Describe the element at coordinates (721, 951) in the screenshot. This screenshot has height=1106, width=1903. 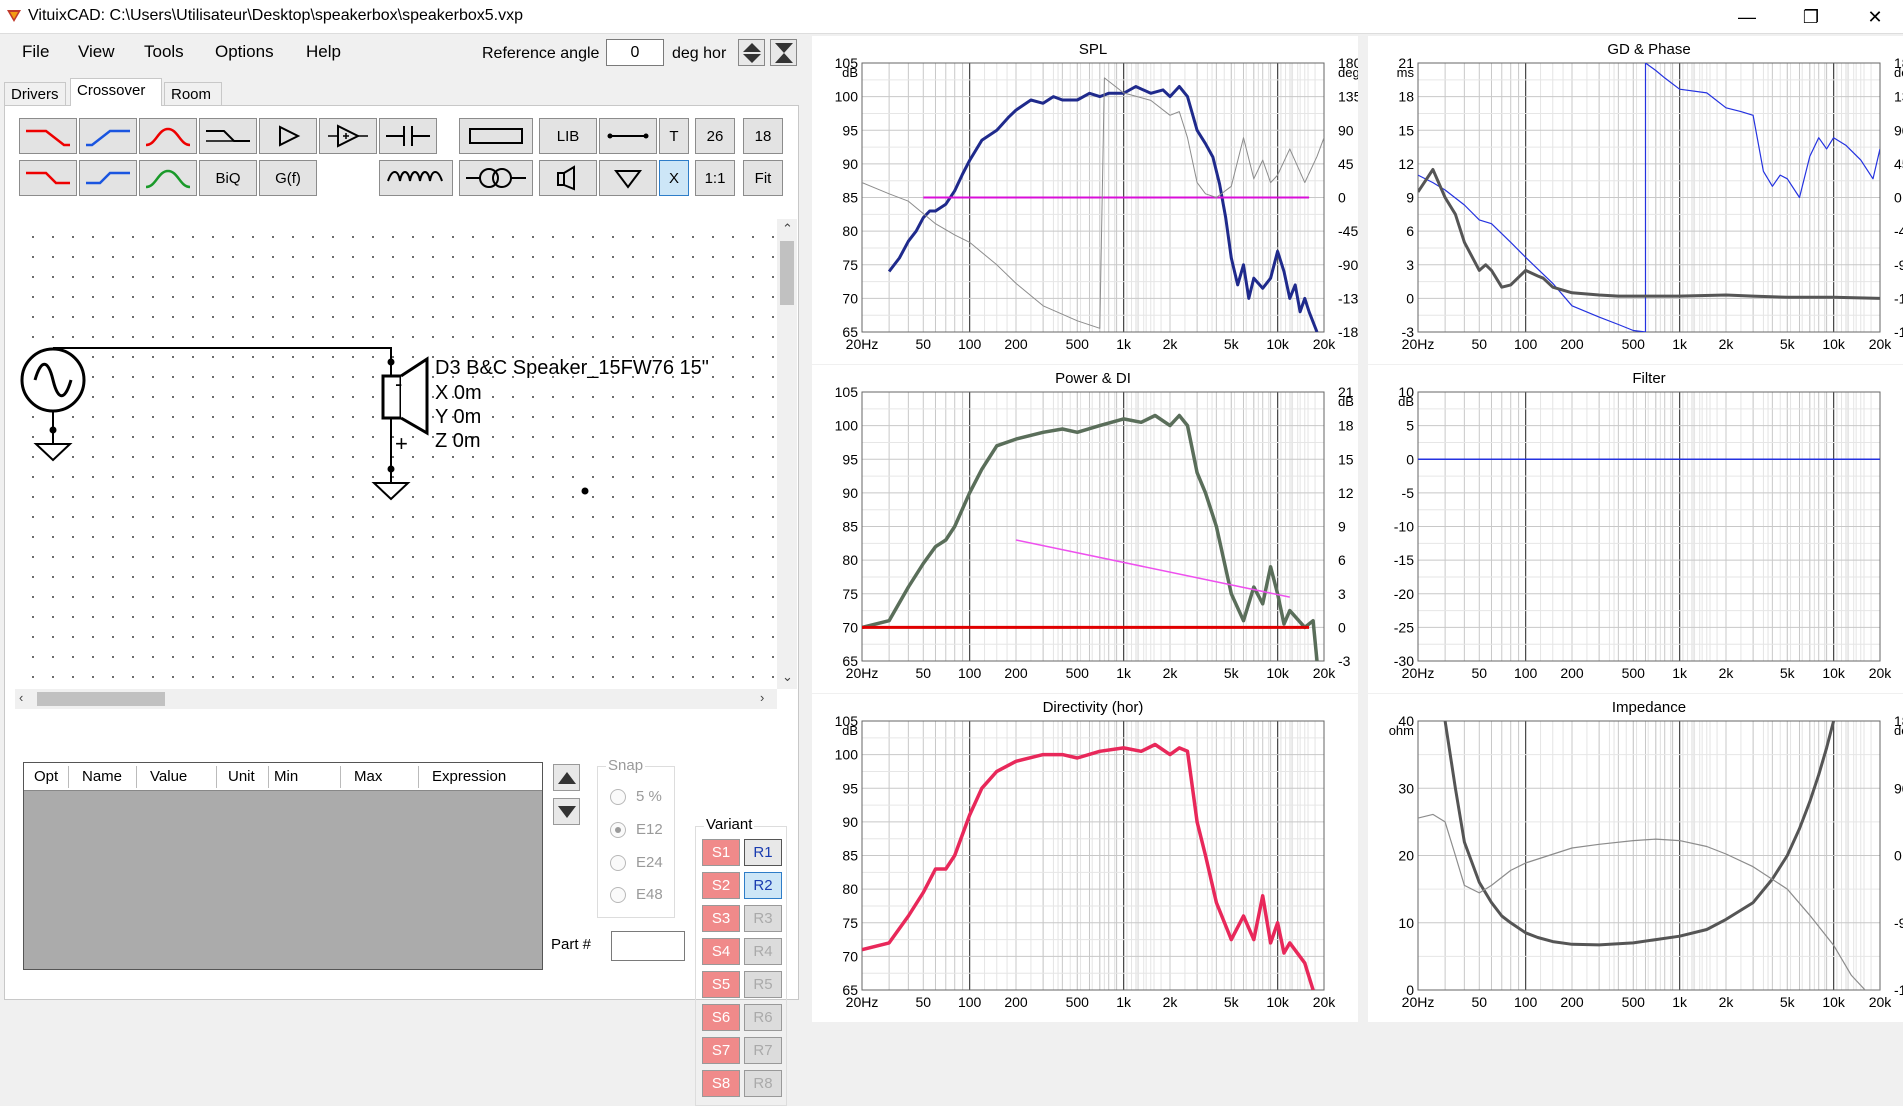
I see `variant-s4-button: S4` at that location.